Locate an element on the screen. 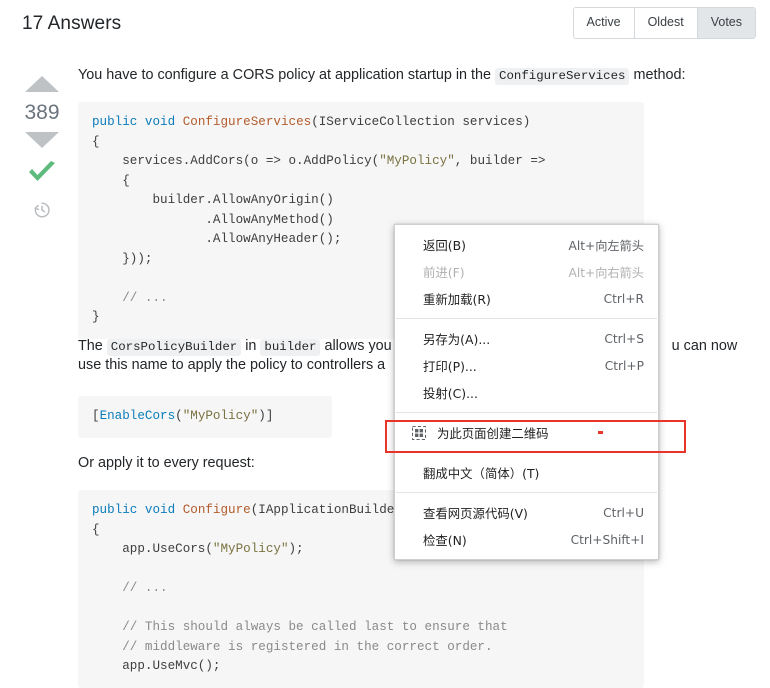 The height and width of the screenshot is (688, 770). menu-item-back: 返回(B) Alt+向左箭头 is located at coordinates (526, 244).